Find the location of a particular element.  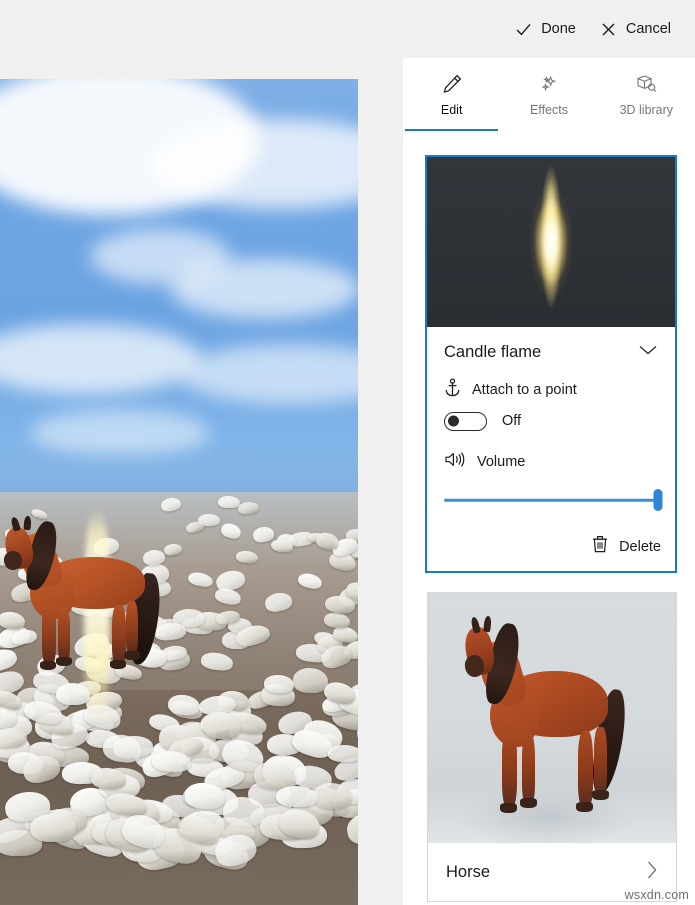

cancel-label: Cancel is located at coordinates (648, 29).